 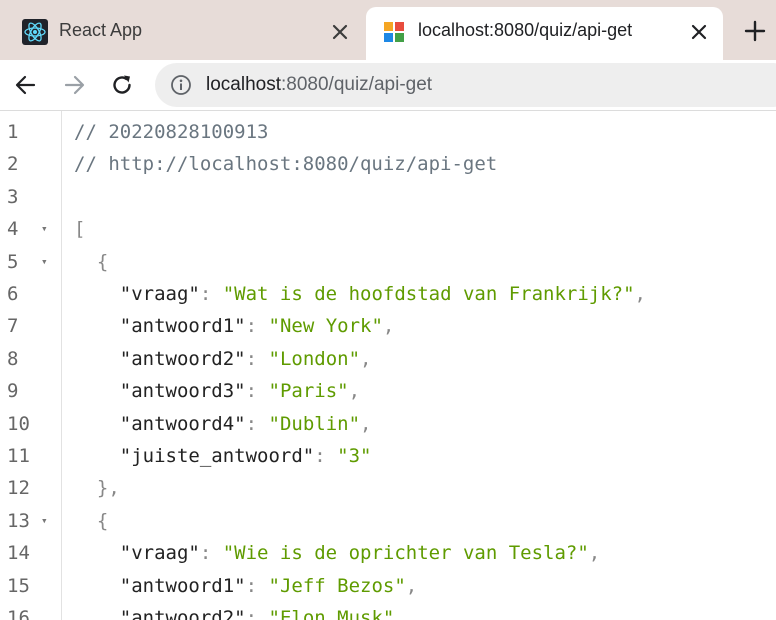 What do you see at coordinates (388, 262) in the screenshot?
I see `code-line: 5 ▾ {` at bounding box center [388, 262].